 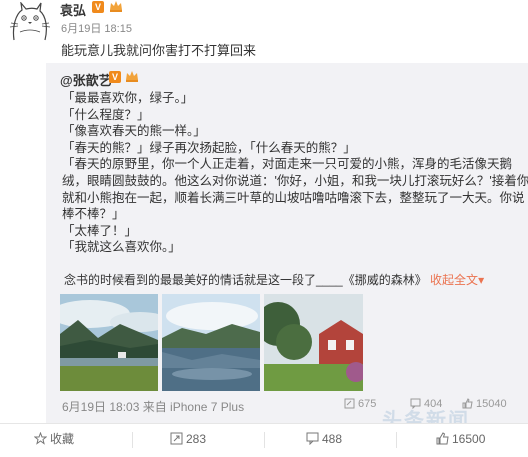 I want to click on author-name: 袁弘, so click(x=73, y=9).